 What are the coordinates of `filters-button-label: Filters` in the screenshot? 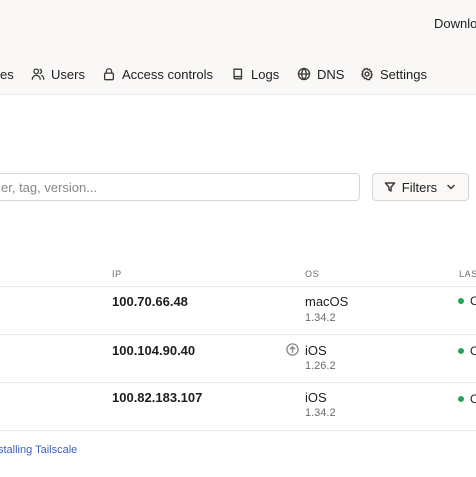 It's located at (419, 187).